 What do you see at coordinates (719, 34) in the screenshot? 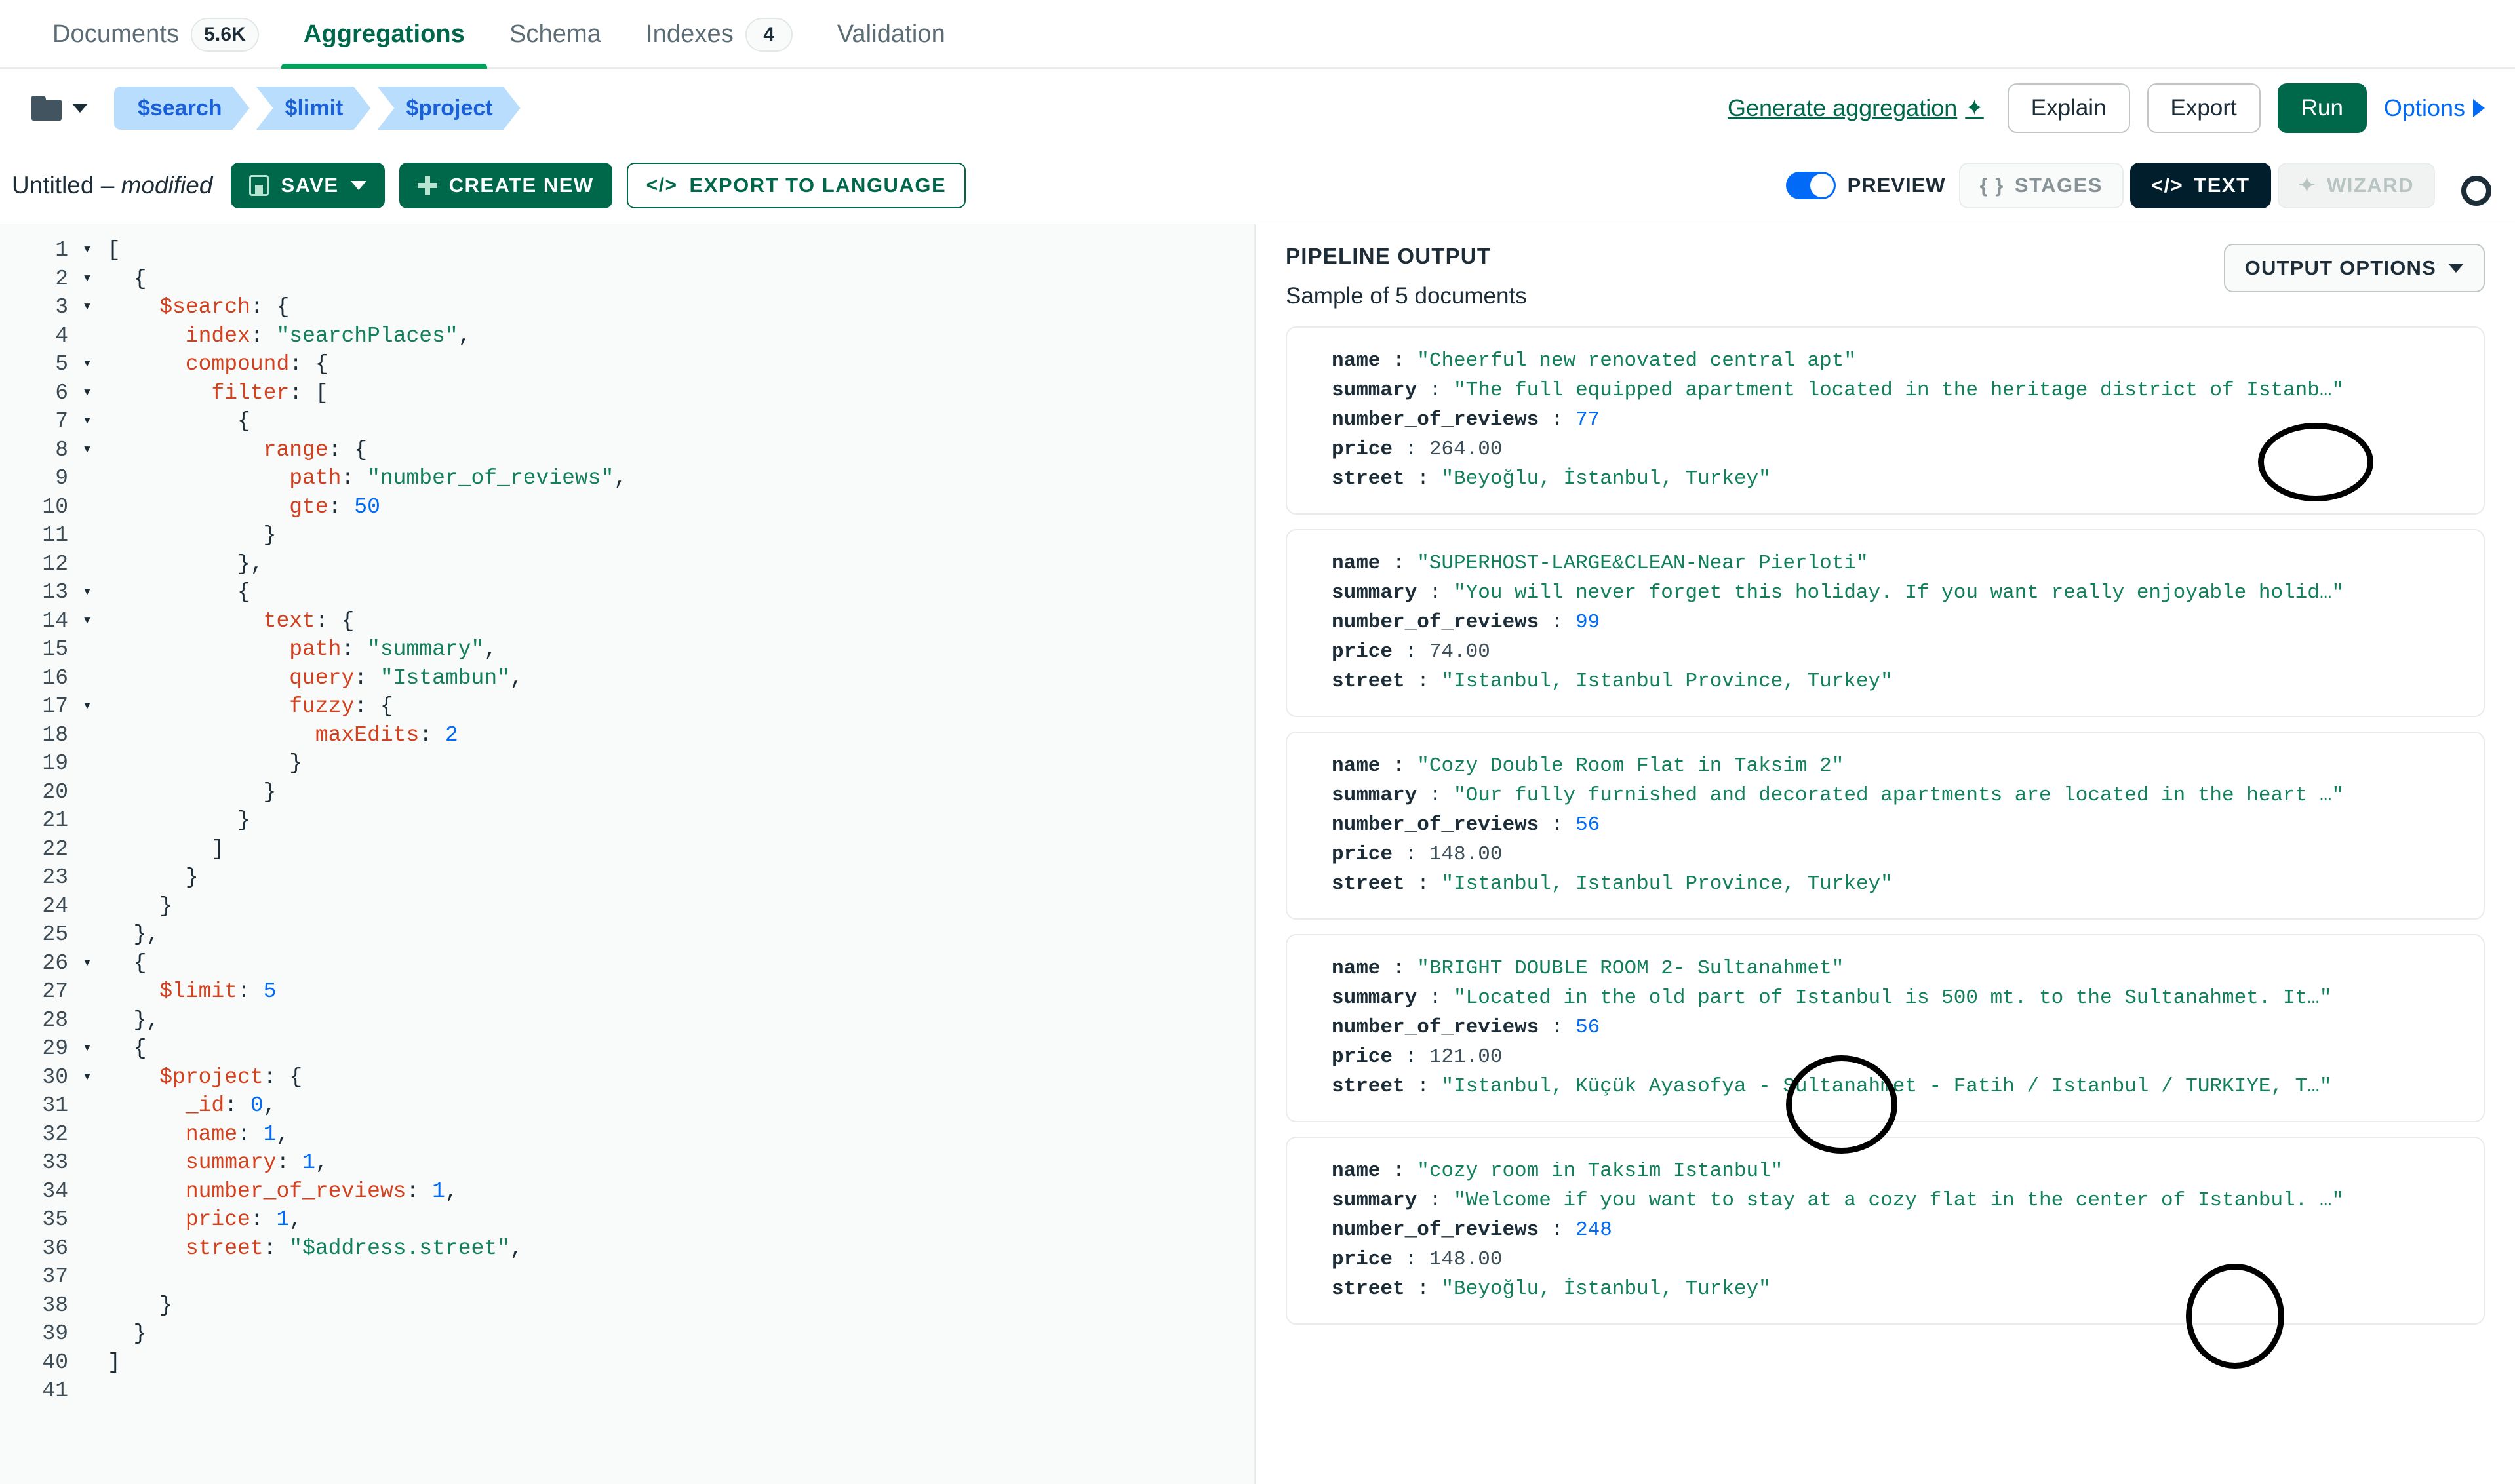
I see `tab-indexes: Indexes 4` at bounding box center [719, 34].